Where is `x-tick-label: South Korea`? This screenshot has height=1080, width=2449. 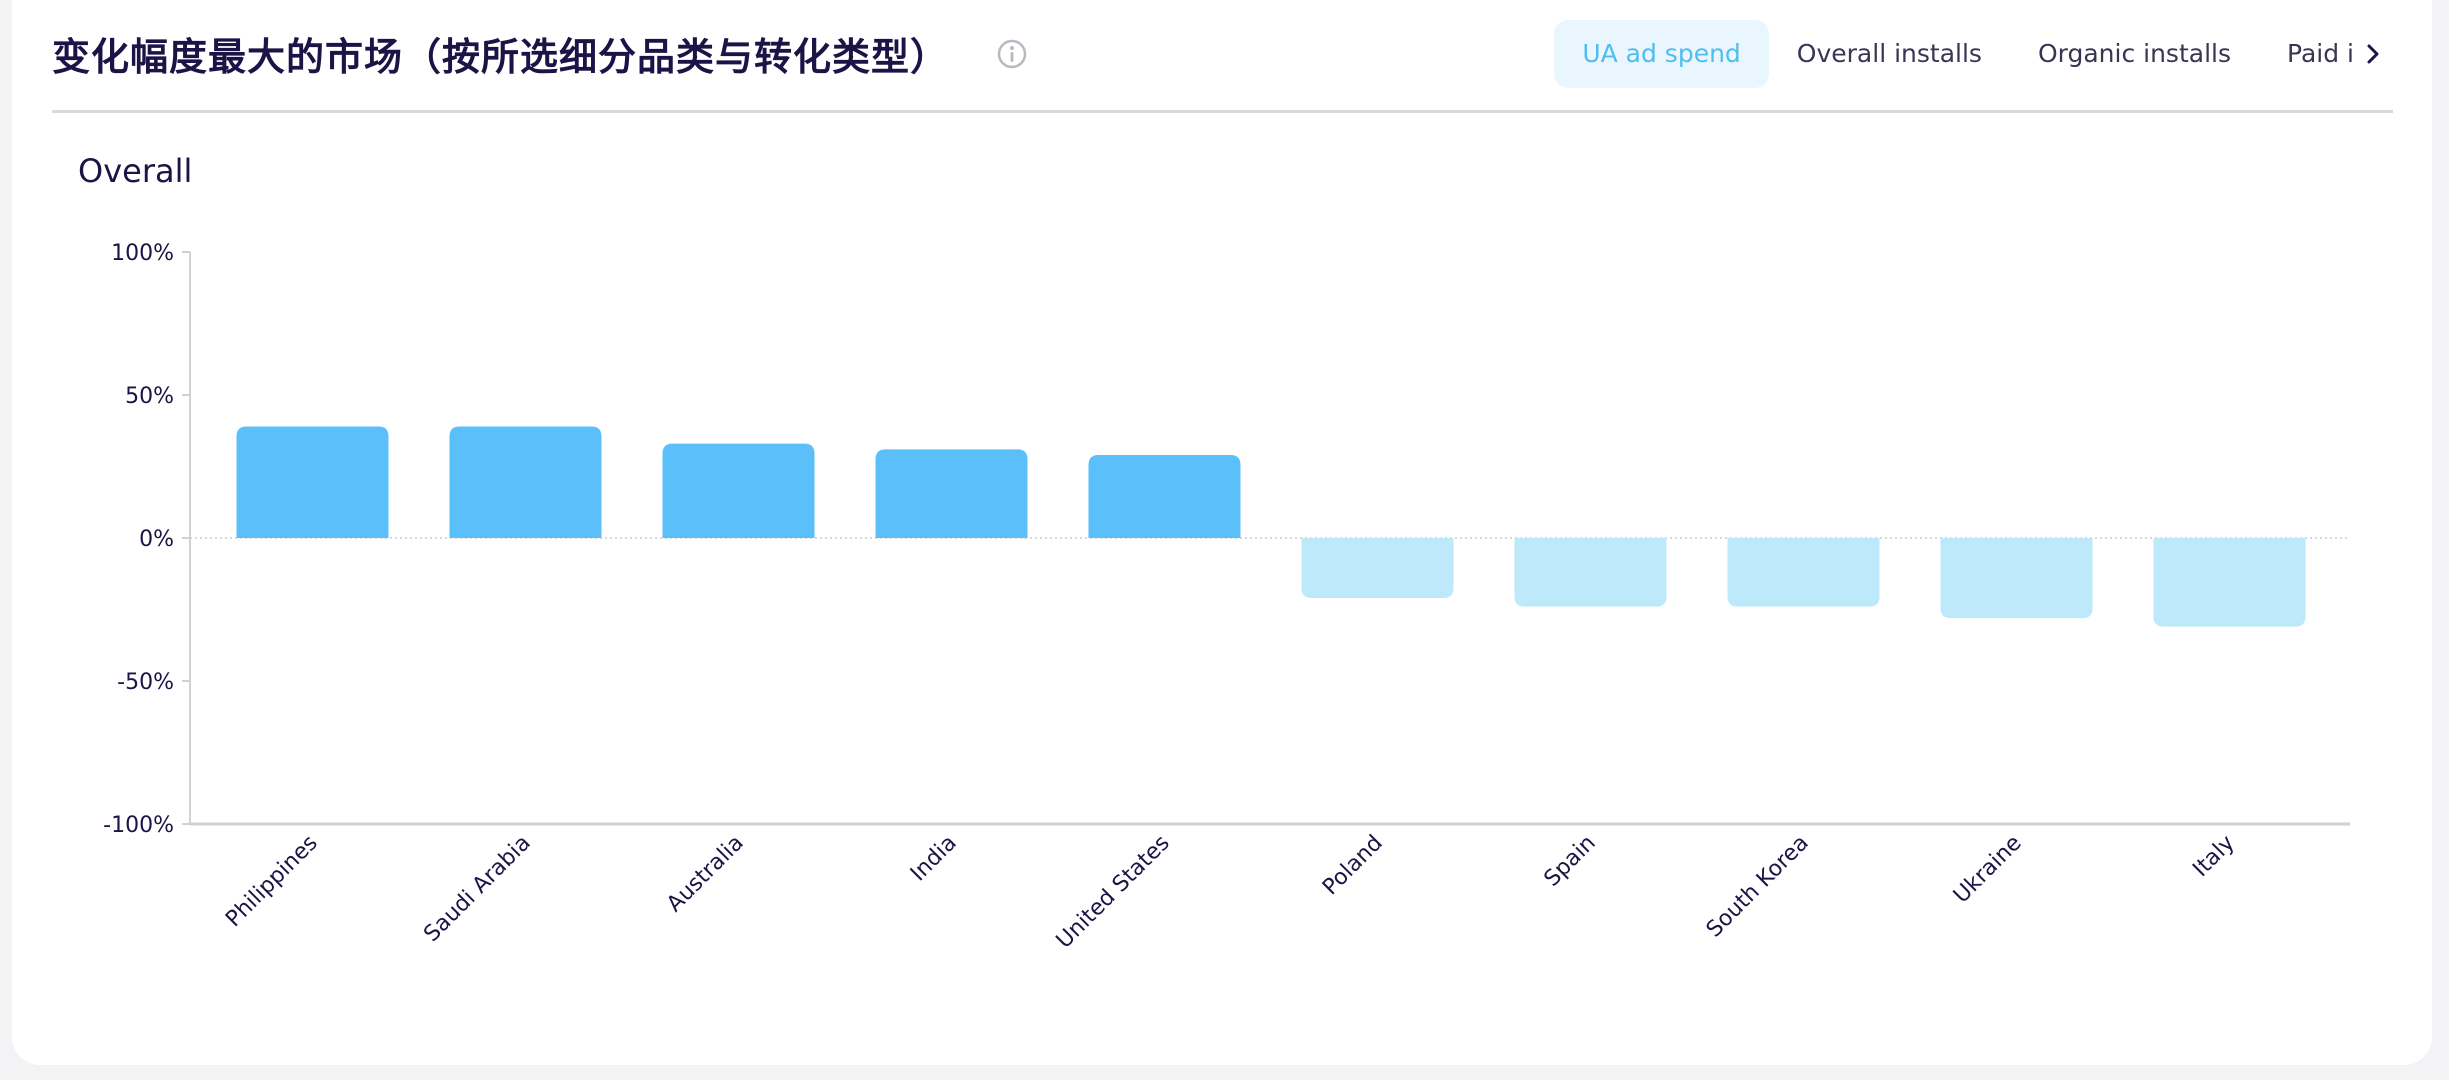 x-tick-label: South Korea is located at coordinates (1758, 887).